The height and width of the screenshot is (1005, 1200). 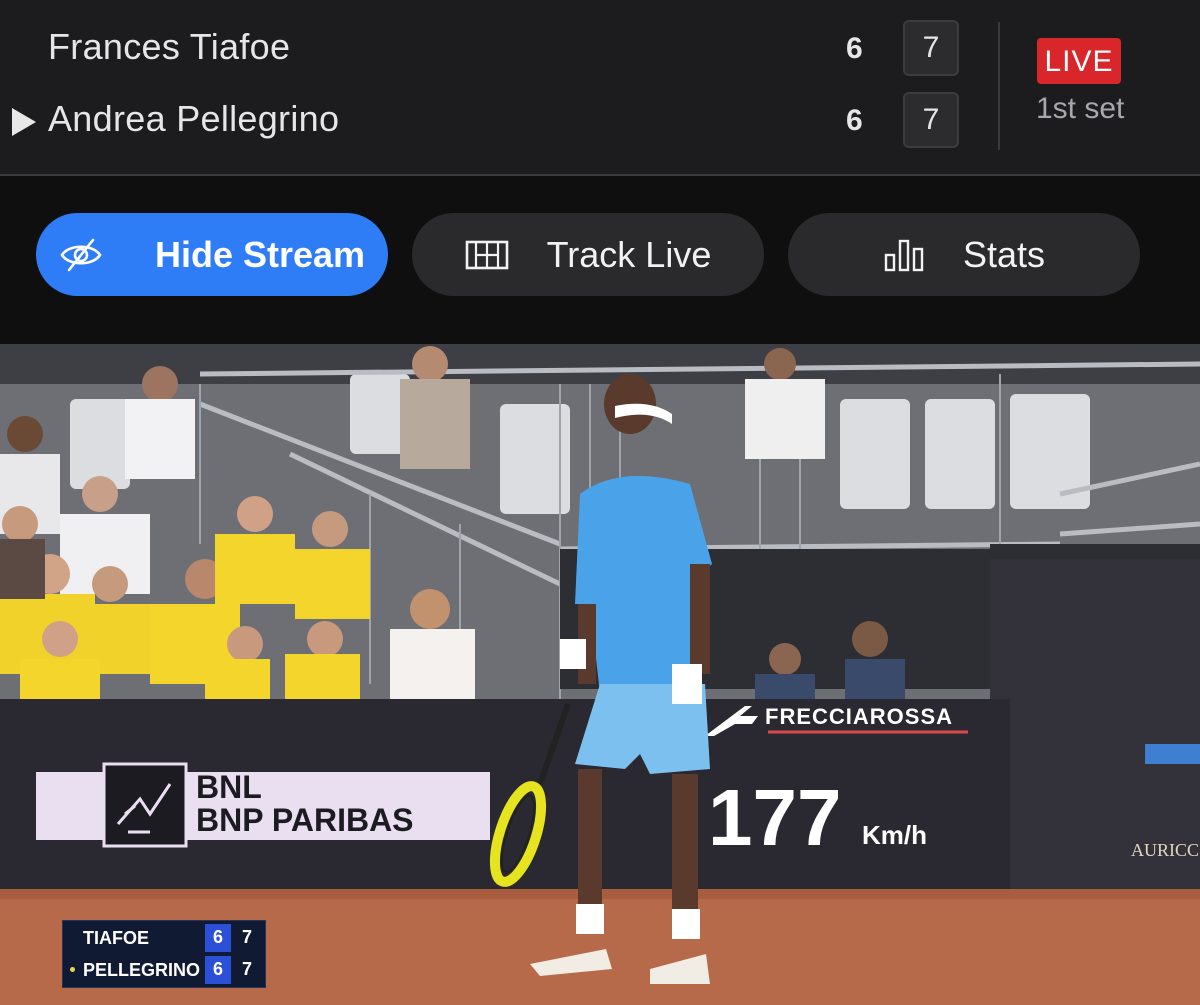 I want to click on tv-player-name: TIAFOE, so click(x=116, y=938).